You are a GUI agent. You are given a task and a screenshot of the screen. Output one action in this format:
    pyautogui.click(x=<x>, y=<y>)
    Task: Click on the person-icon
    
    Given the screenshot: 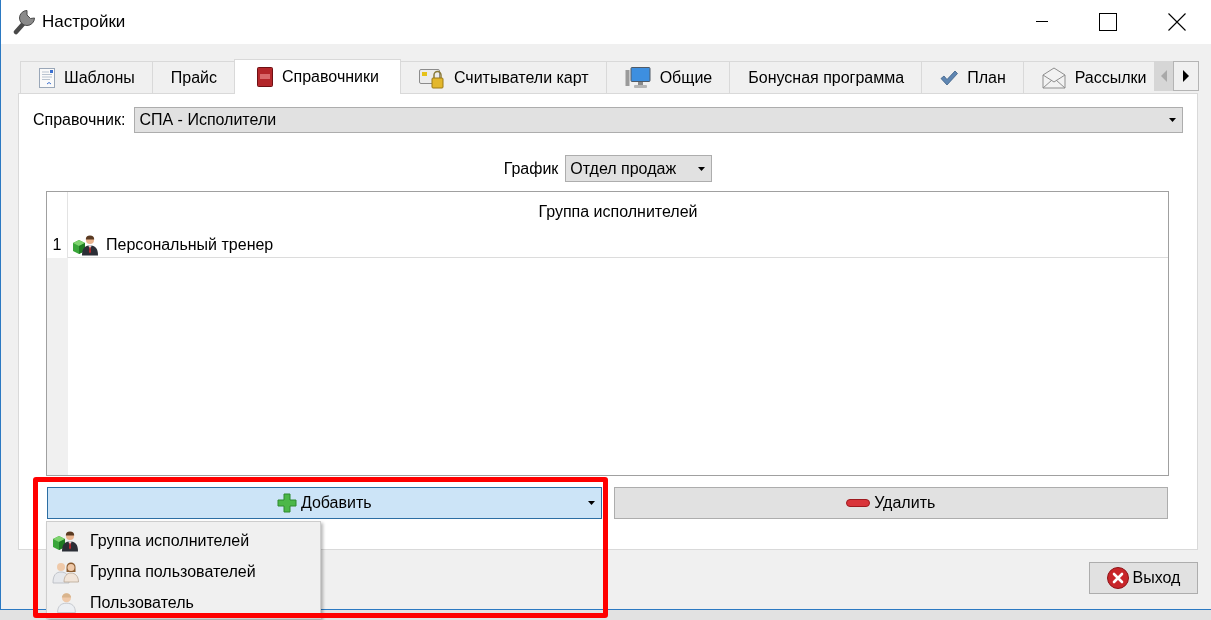 What is the action you would take?
    pyautogui.click(x=66, y=602)
    